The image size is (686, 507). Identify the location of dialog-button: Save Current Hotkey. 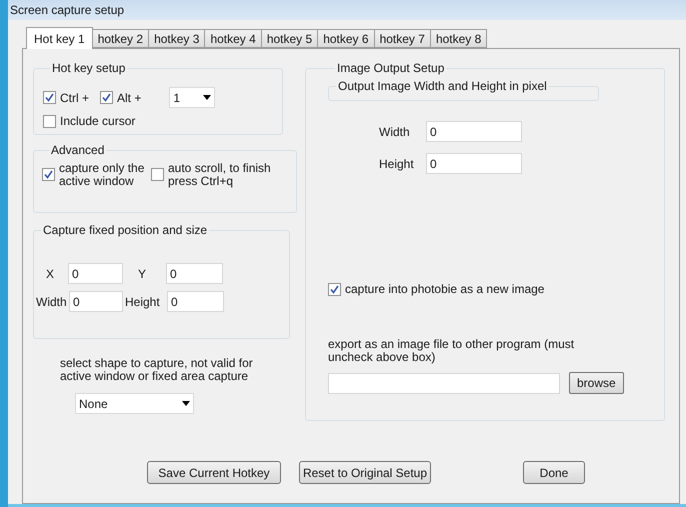
(214, 472).